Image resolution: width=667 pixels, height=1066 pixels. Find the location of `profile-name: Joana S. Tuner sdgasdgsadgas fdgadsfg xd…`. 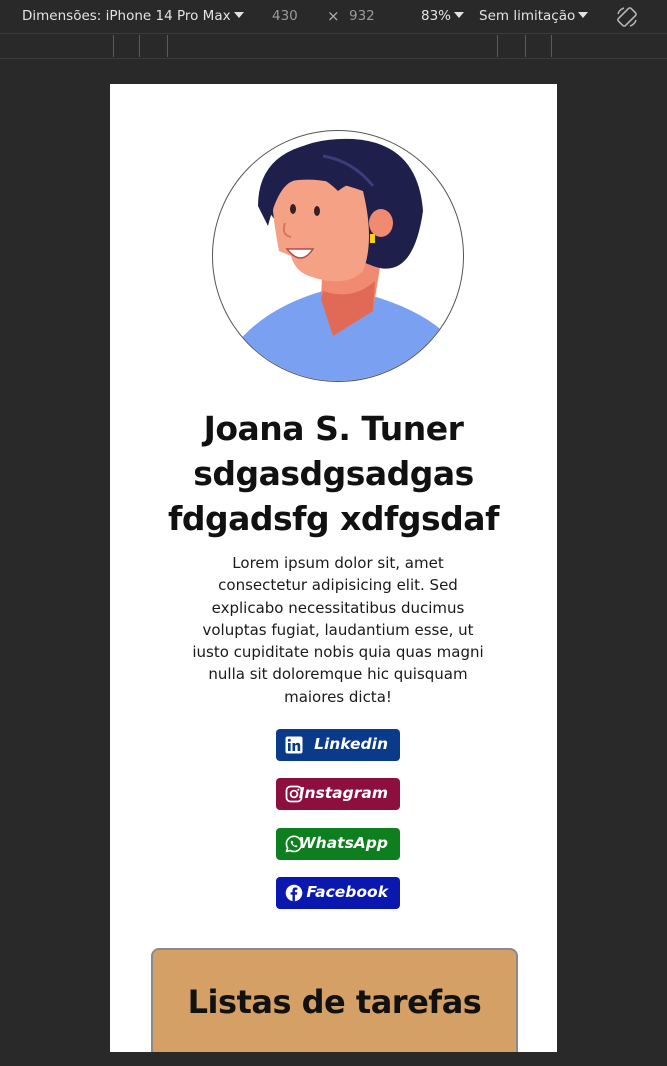

profile-name: Joana S. Tuner sdgasdgsadgas fdgadsfg xd… is located at coordinates (333, 473).